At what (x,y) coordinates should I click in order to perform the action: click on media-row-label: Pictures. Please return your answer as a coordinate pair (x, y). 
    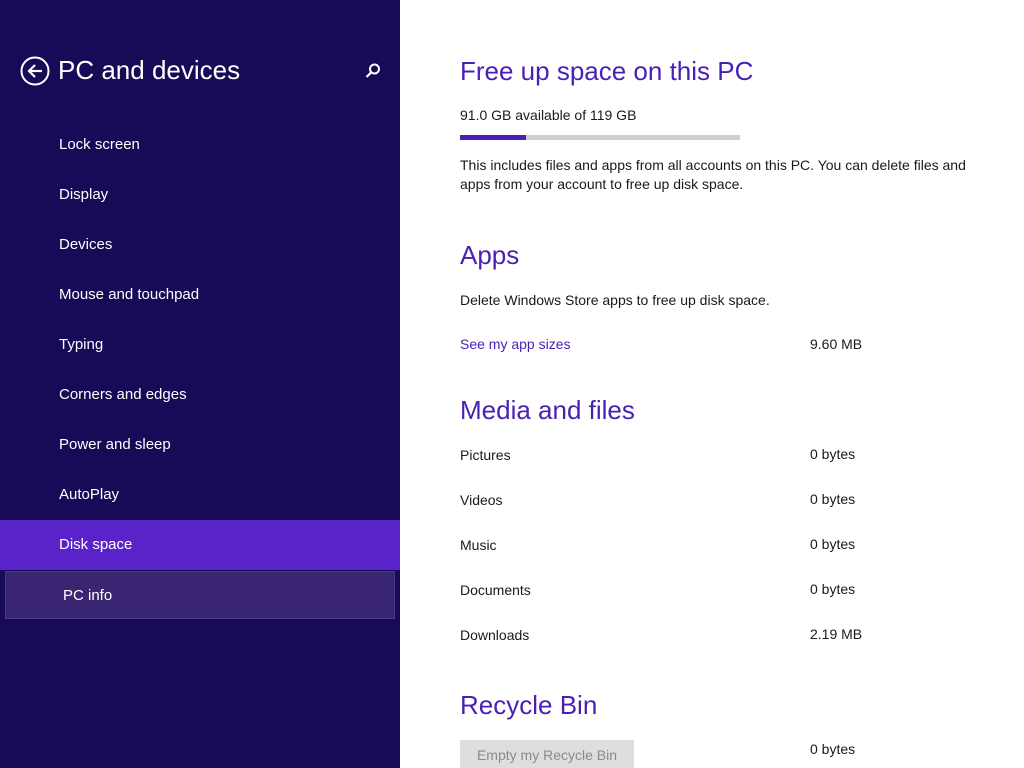
    Looking at the image, I should click on (485, 455).